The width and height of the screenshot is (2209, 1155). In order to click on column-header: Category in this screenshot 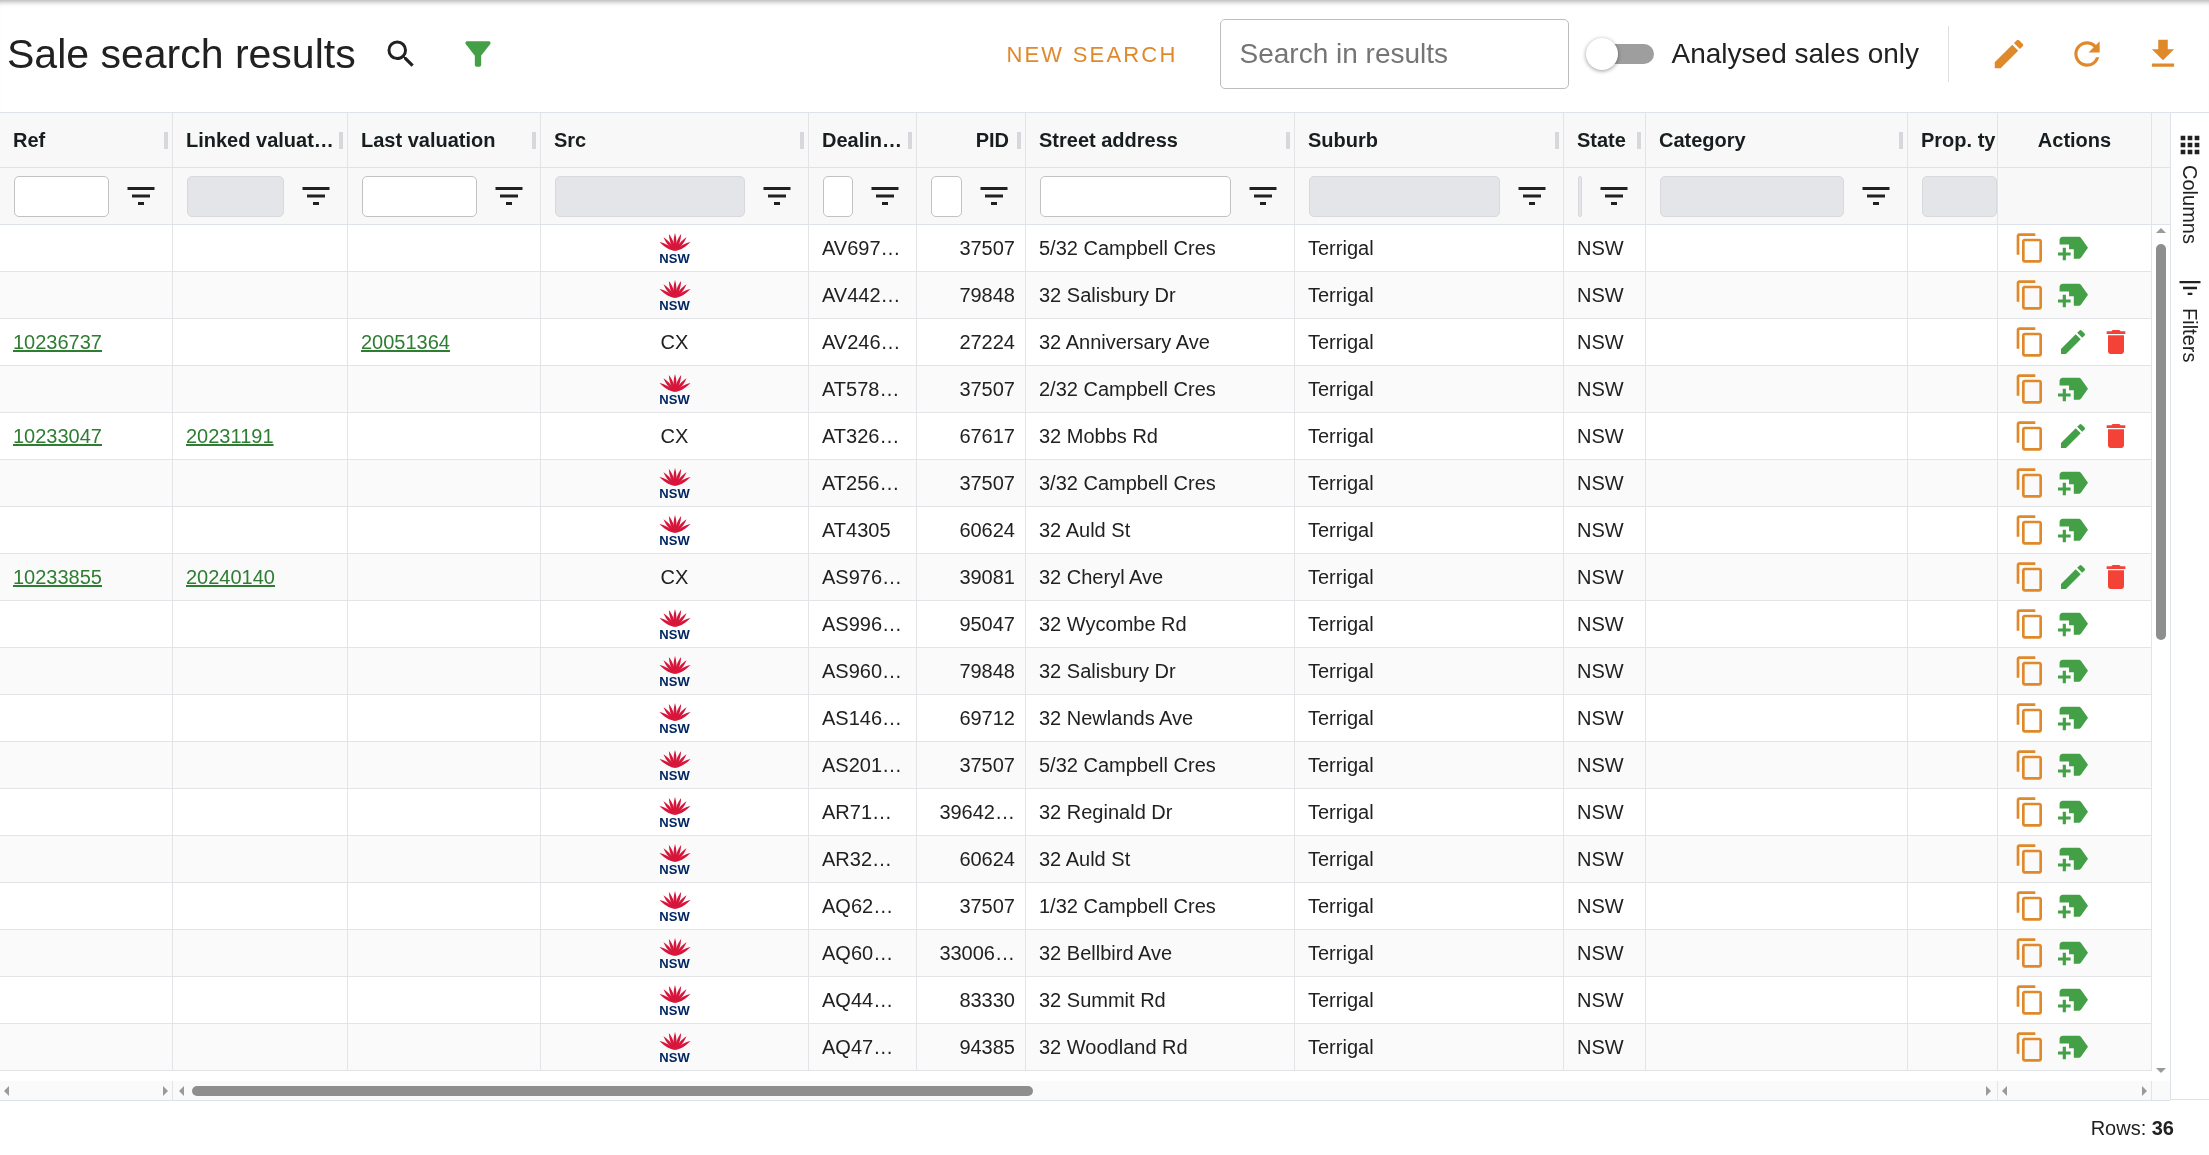, I will do `click(1702, 140)`.